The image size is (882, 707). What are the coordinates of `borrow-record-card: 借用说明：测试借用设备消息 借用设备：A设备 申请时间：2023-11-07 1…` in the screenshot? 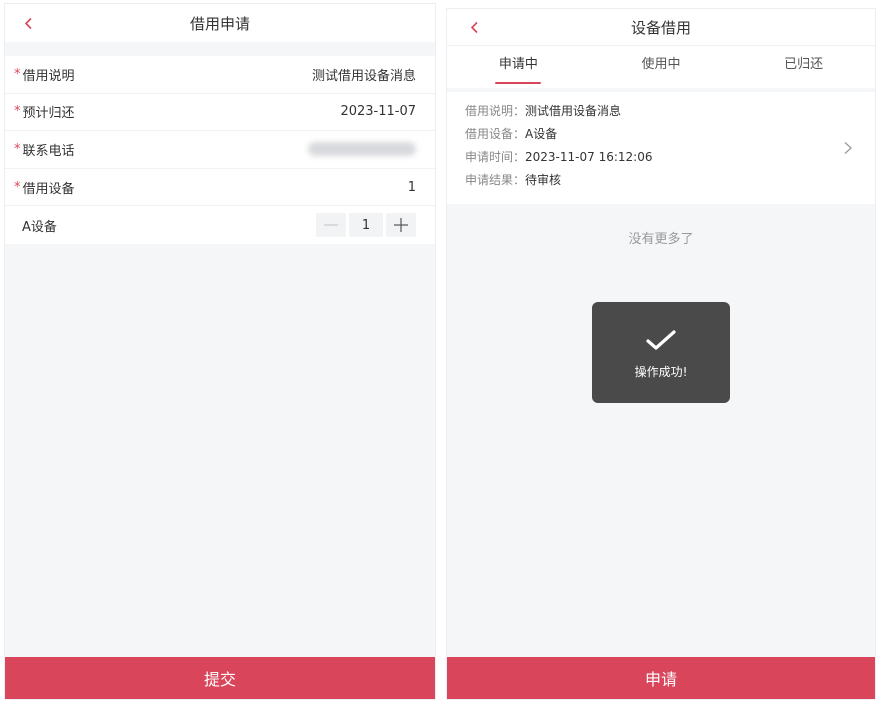 It's located at (661, 148).